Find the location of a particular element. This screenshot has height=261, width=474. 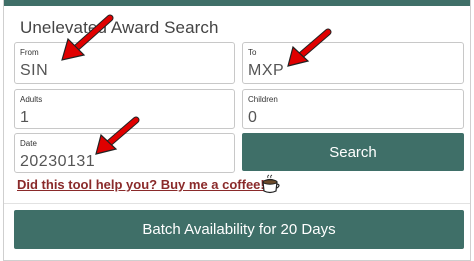

page-title: Unelevated Award Search is located at coordinates (119, 27).